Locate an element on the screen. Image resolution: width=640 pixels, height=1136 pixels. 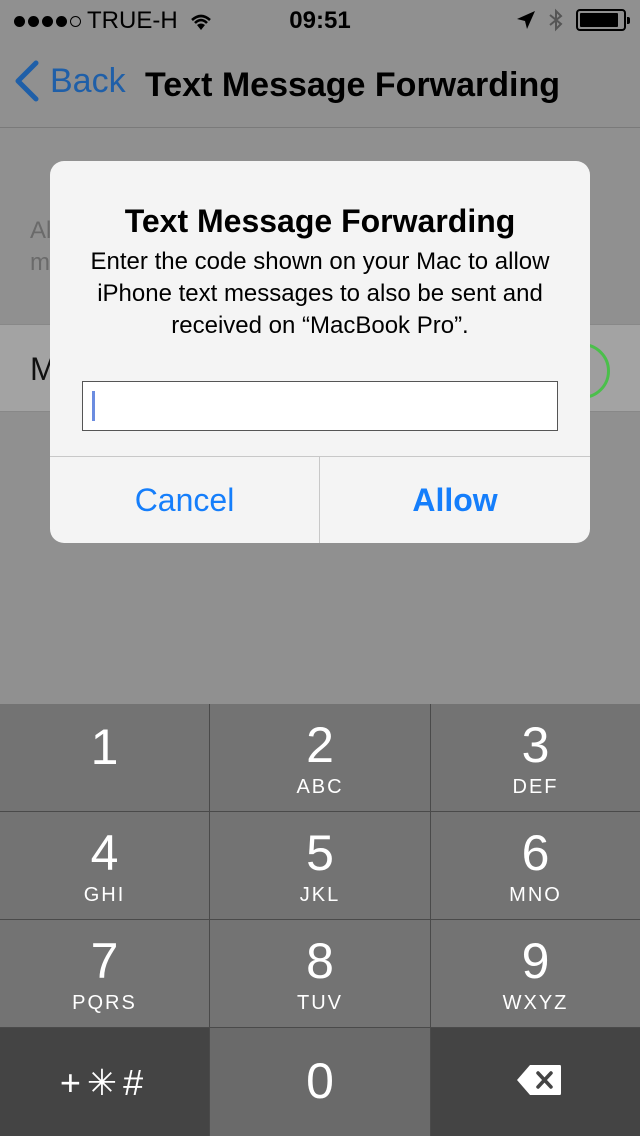
location-arrow-icon is located at coordinates (526, 20).